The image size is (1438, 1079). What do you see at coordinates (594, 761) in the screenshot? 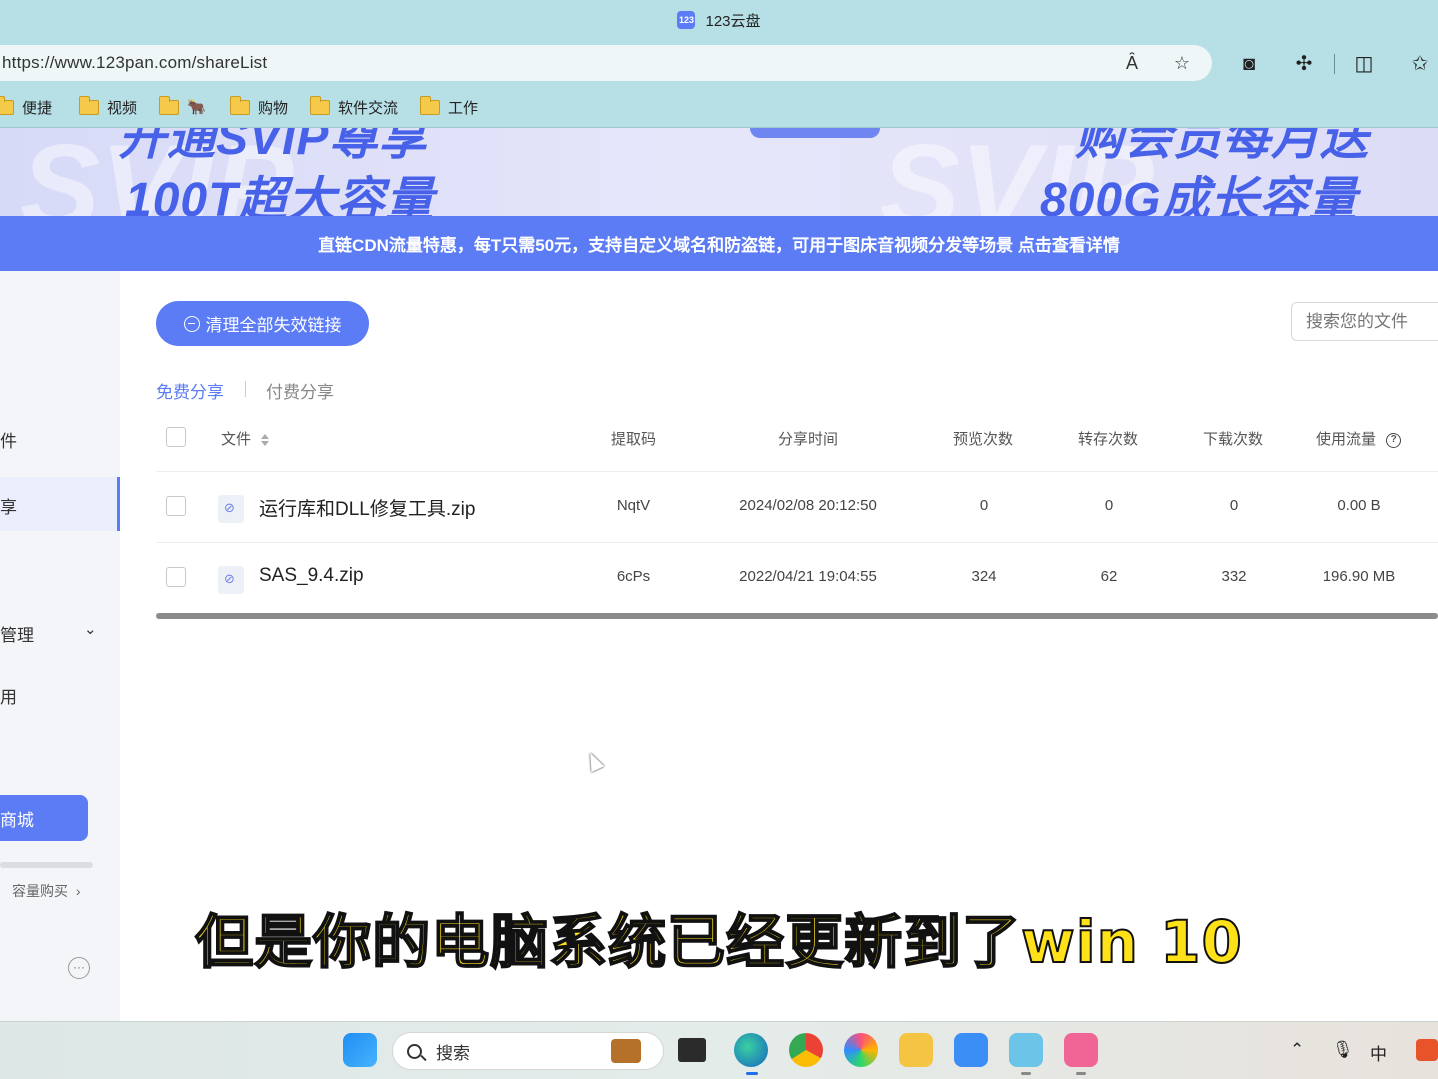
I see `mouse-cursor-icon` at bounding box center [594, 761].